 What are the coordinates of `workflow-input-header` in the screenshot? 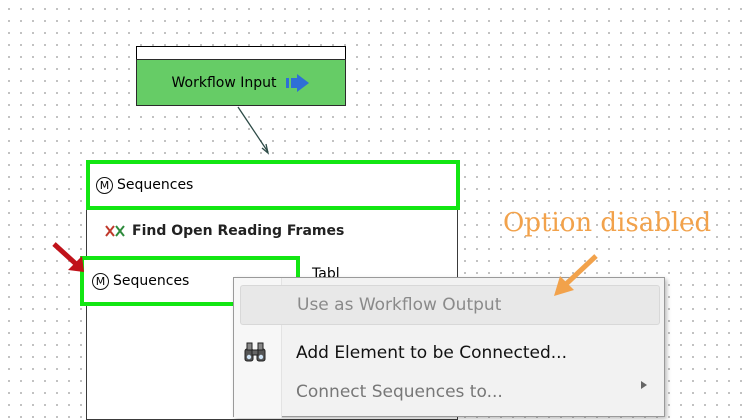 It's located at (241, 53).